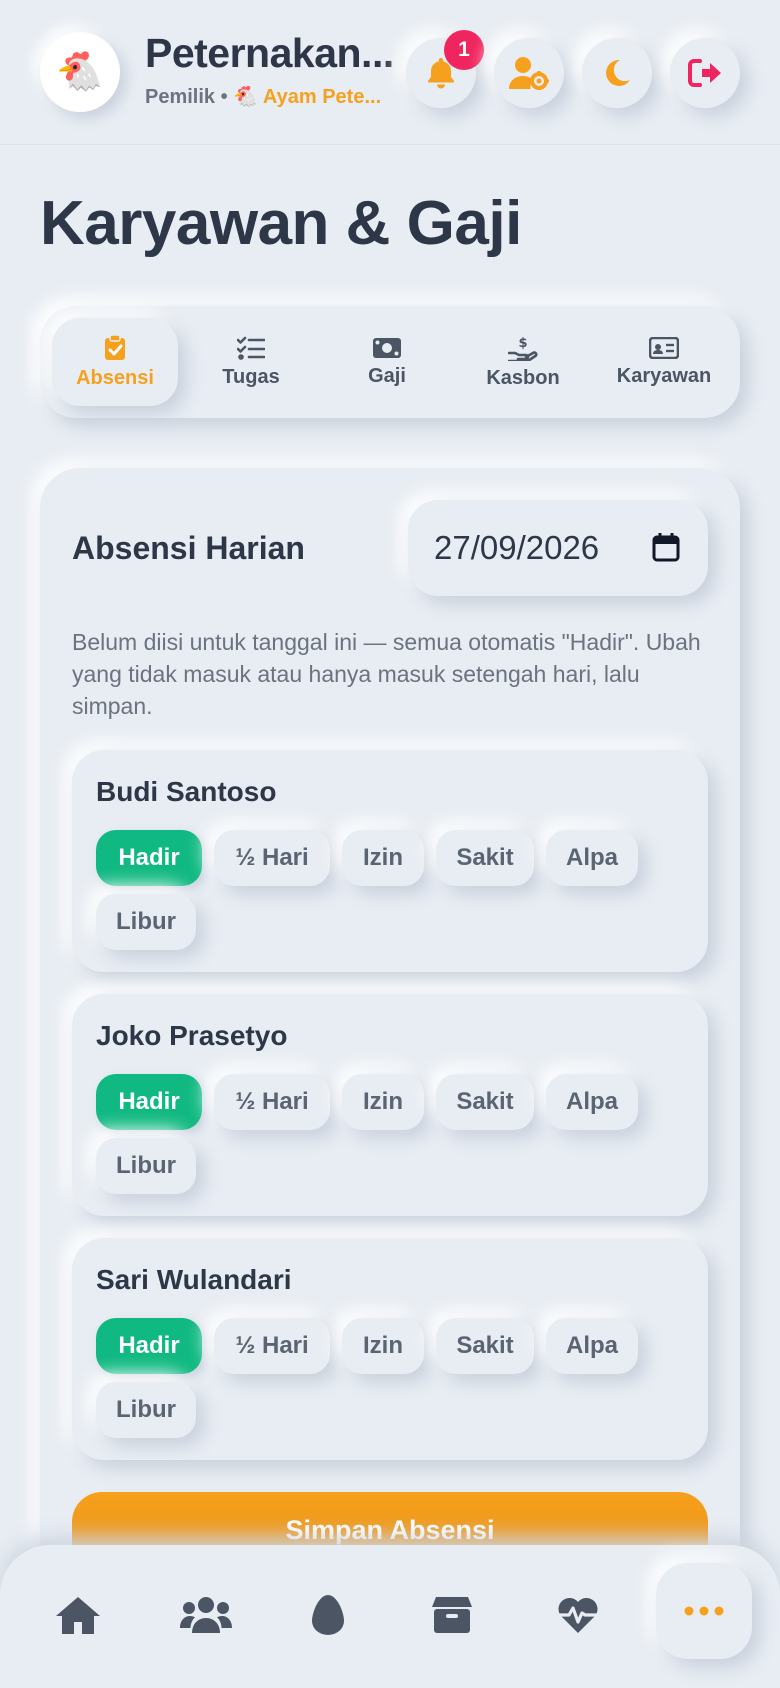 This screenshot has height=1688, width=780. I want to click on nav-users, so click(206, 1615).